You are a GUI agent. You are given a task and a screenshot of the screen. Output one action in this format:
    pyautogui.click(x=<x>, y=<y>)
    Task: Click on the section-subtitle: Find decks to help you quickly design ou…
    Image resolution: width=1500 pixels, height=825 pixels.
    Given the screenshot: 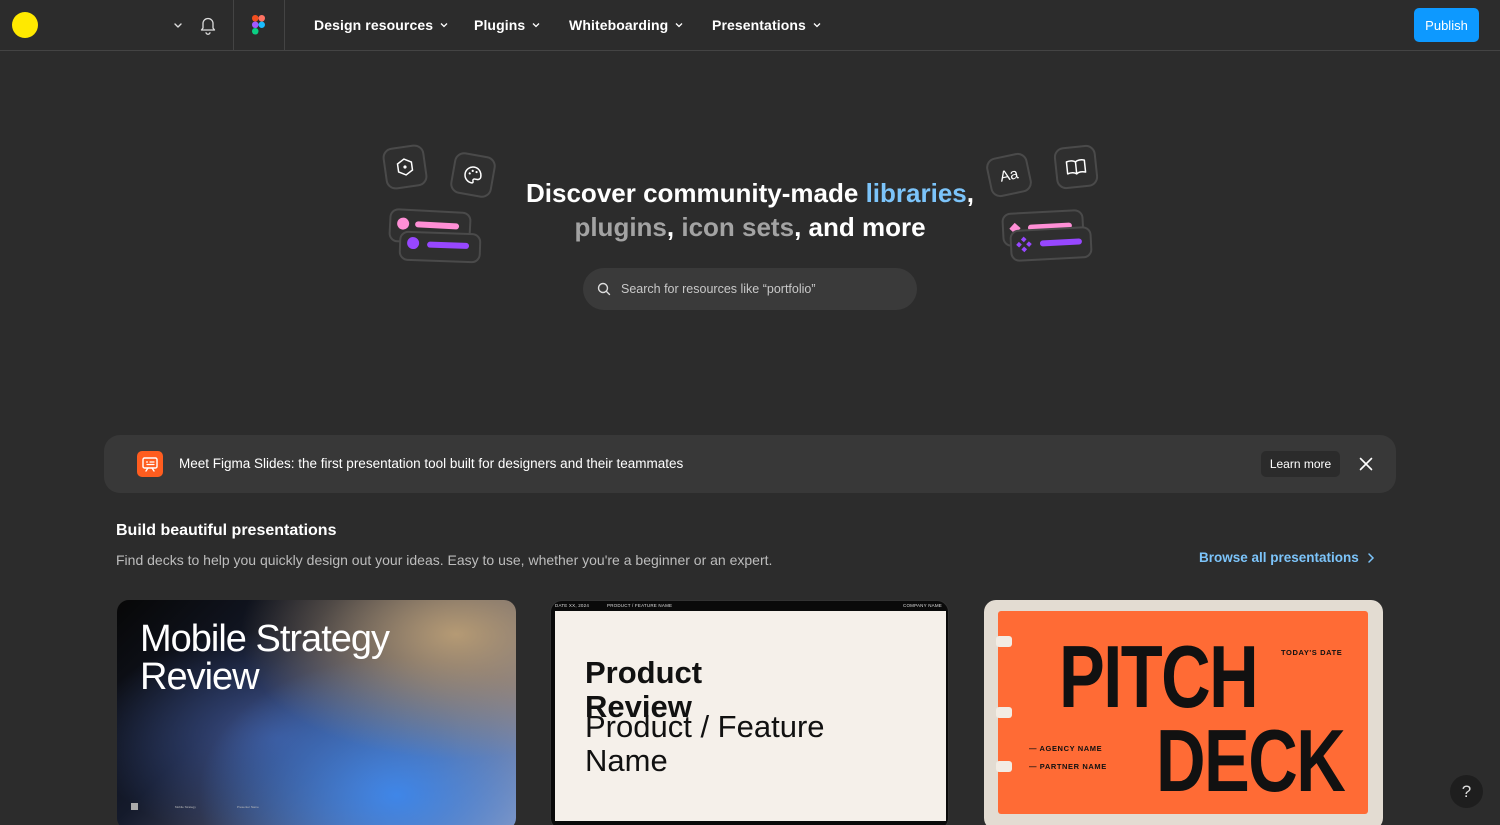 What is the action you would take?
    pyautogui.click(x=444, y=560)
    